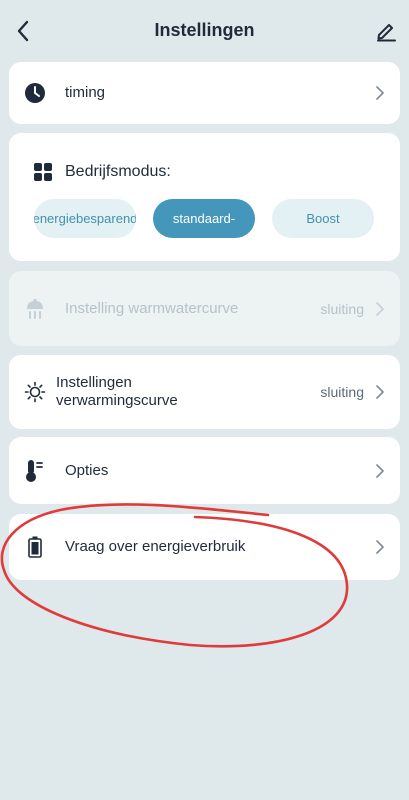 This screenshot has height=800, width=409. Describe the element at coordinates (152, 308) in the screenshot. I see `hot-water-curve-label: Instelling warmwatercurve` at that location.